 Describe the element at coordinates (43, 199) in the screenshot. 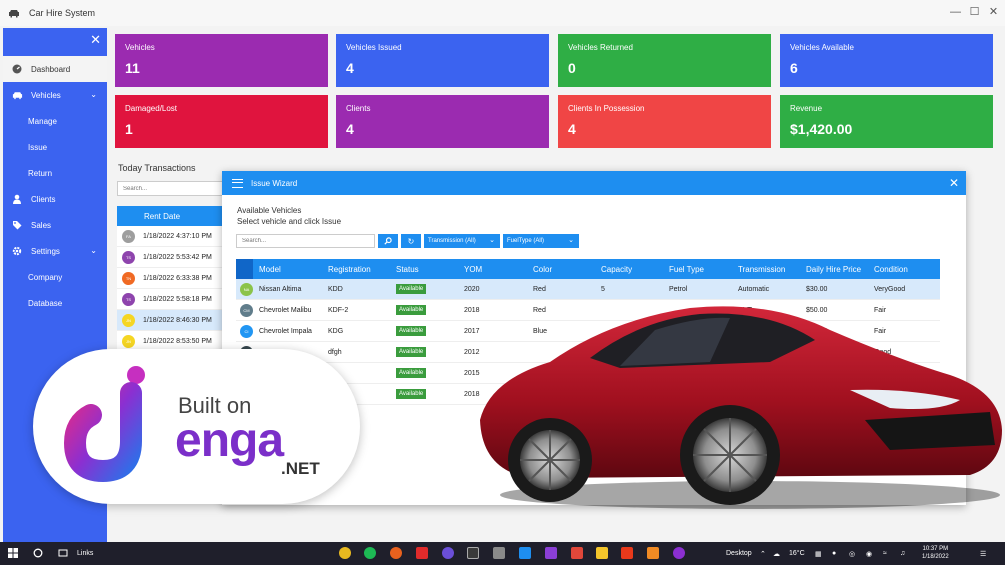

I see `sidebar-item-label: Clients` at that location.